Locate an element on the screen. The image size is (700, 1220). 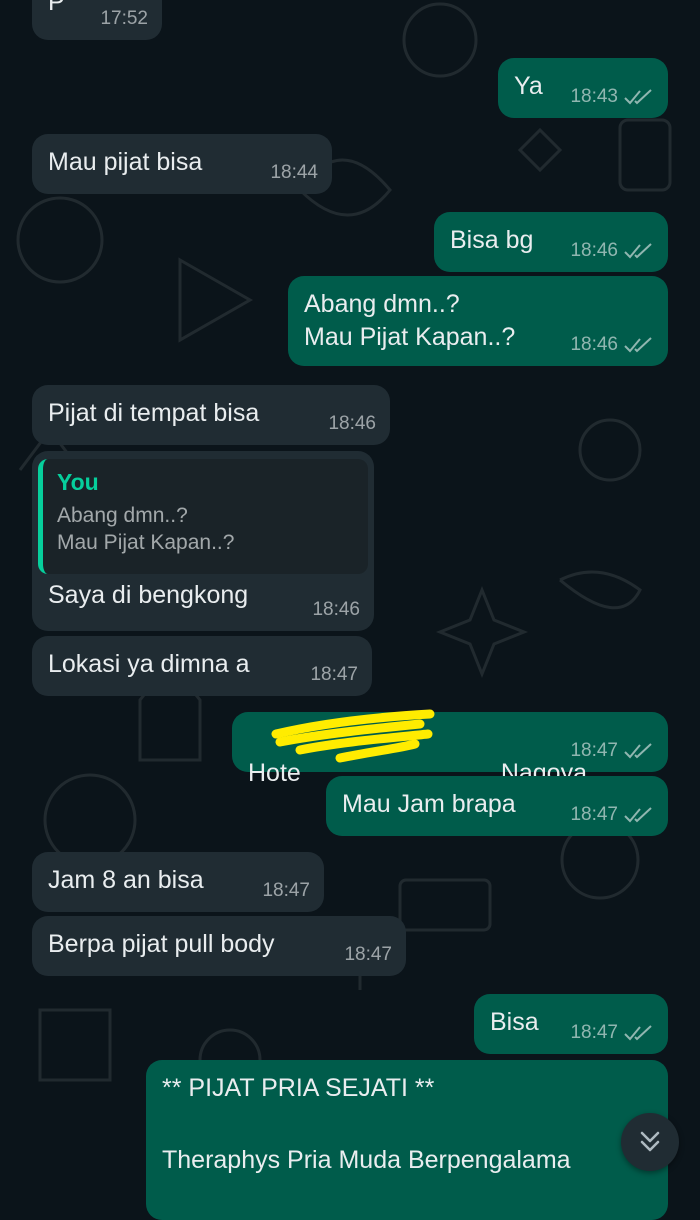
message-meta: 17:52 is located at coordinates (124, 19).